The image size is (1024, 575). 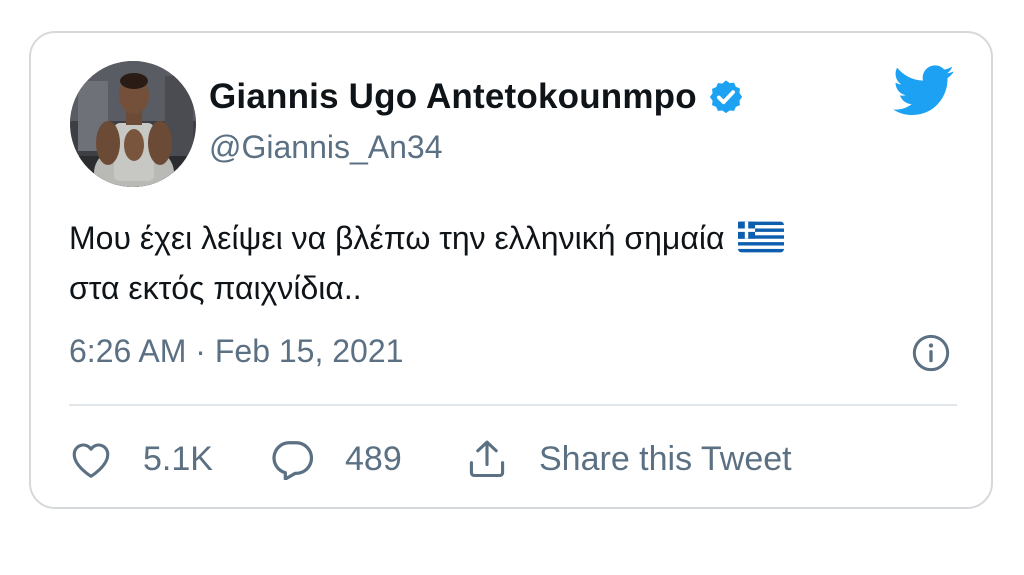 I want to click on author-name-row: Giannis Ugo Antetokounmpo, so click(x=477, y=97).